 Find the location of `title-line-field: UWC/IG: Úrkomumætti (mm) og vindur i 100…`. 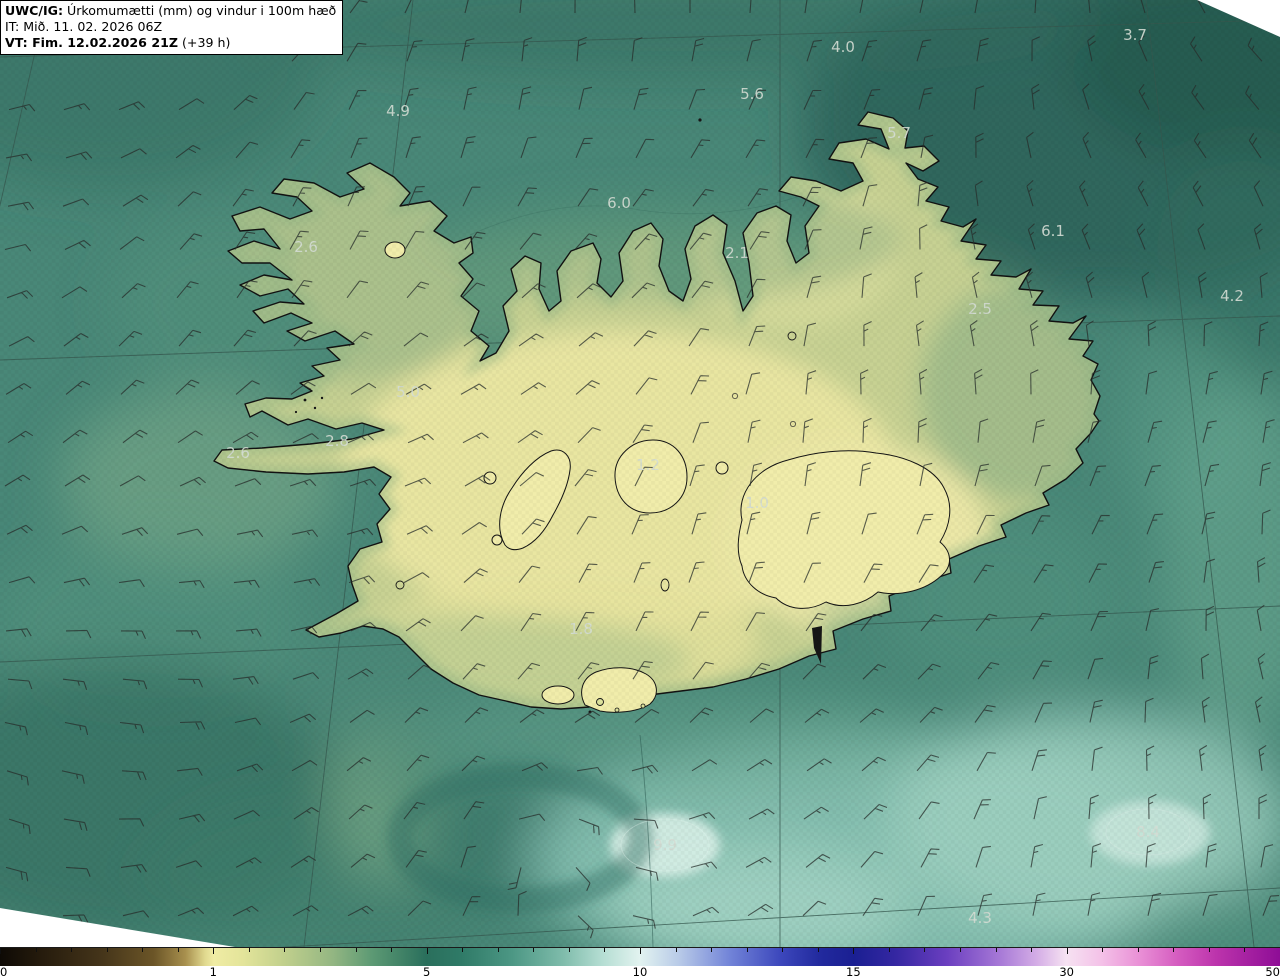

title-line-field: UWC/IG: Úrkomumætti (mm) og vindur i 100… is located at coordinates (170, 11).